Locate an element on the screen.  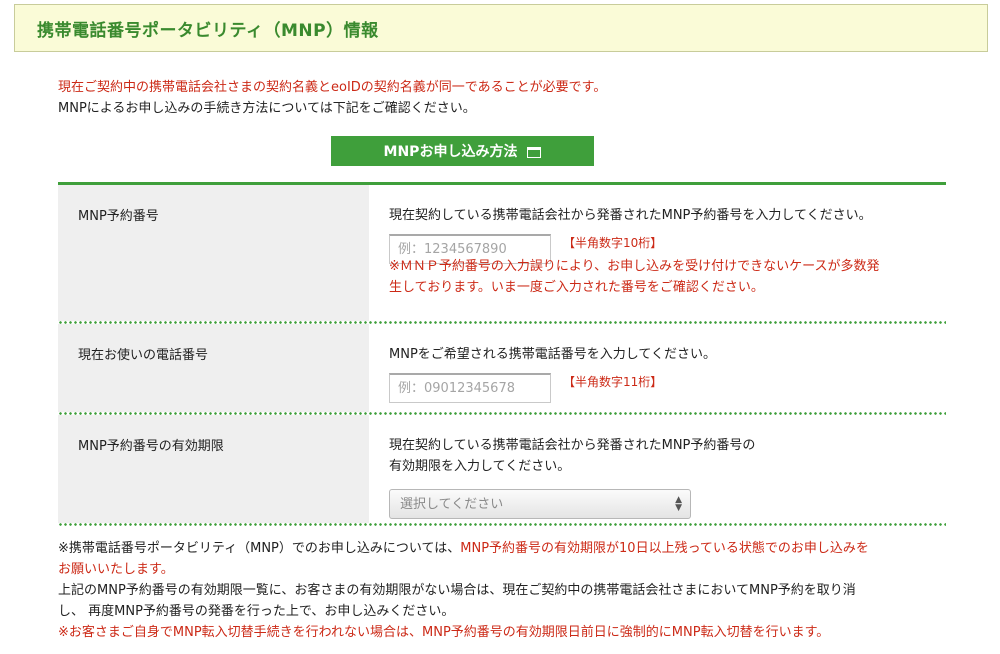
expiry-description-line1: 現在契約している携帯電話会社から発番されたMNP予約番号の is located at coordinates (572, 445).